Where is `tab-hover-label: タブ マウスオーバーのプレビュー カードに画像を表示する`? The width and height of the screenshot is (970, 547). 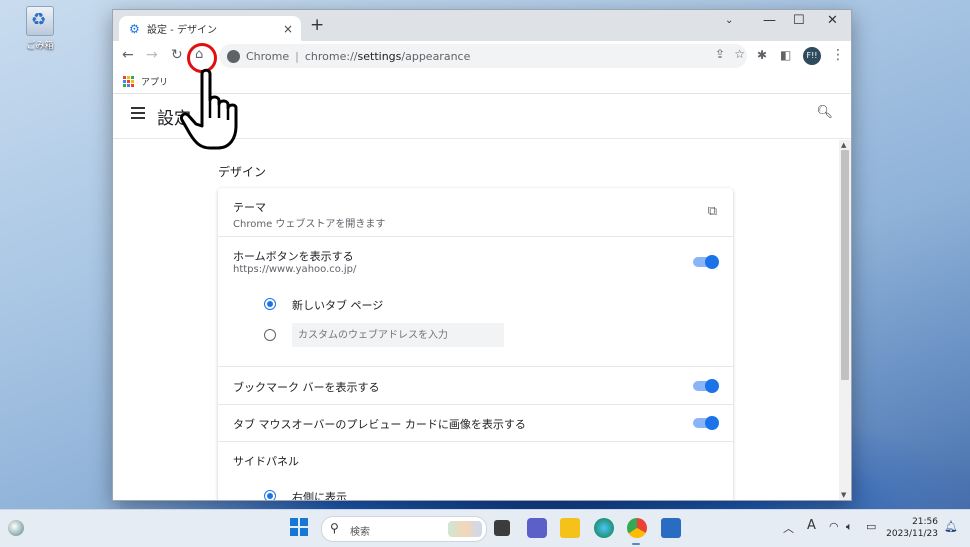 tab-hover-label: タブ マウスオーバーのプレビュー カードに画像を表示する is located at coordinates (379, 424).